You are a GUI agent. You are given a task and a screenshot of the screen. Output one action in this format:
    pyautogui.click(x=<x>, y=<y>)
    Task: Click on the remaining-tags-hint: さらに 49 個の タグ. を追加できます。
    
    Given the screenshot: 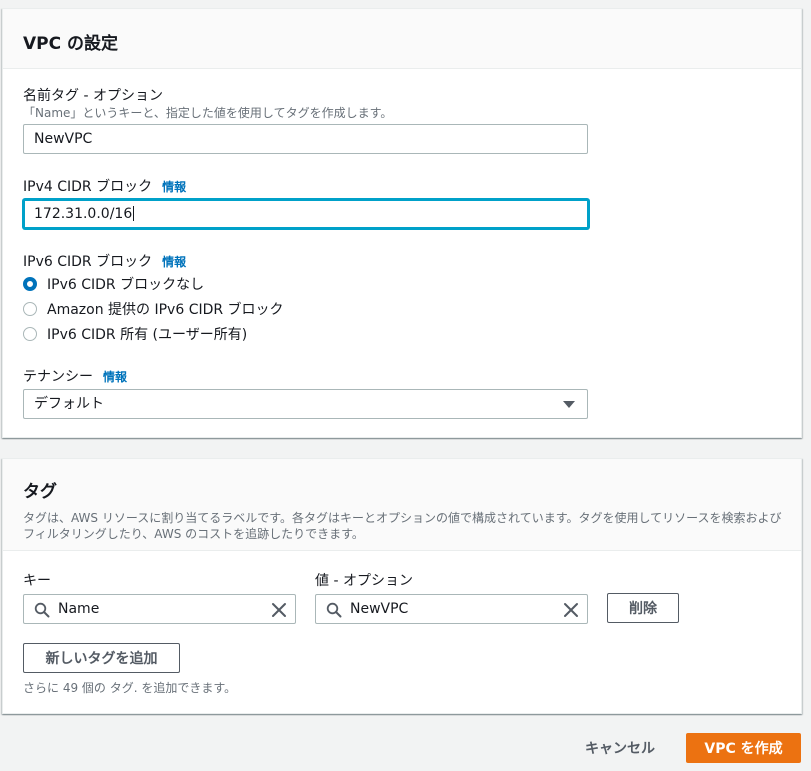 What is the action you would take?
    pyautogui.click(x=130, y=688)
    